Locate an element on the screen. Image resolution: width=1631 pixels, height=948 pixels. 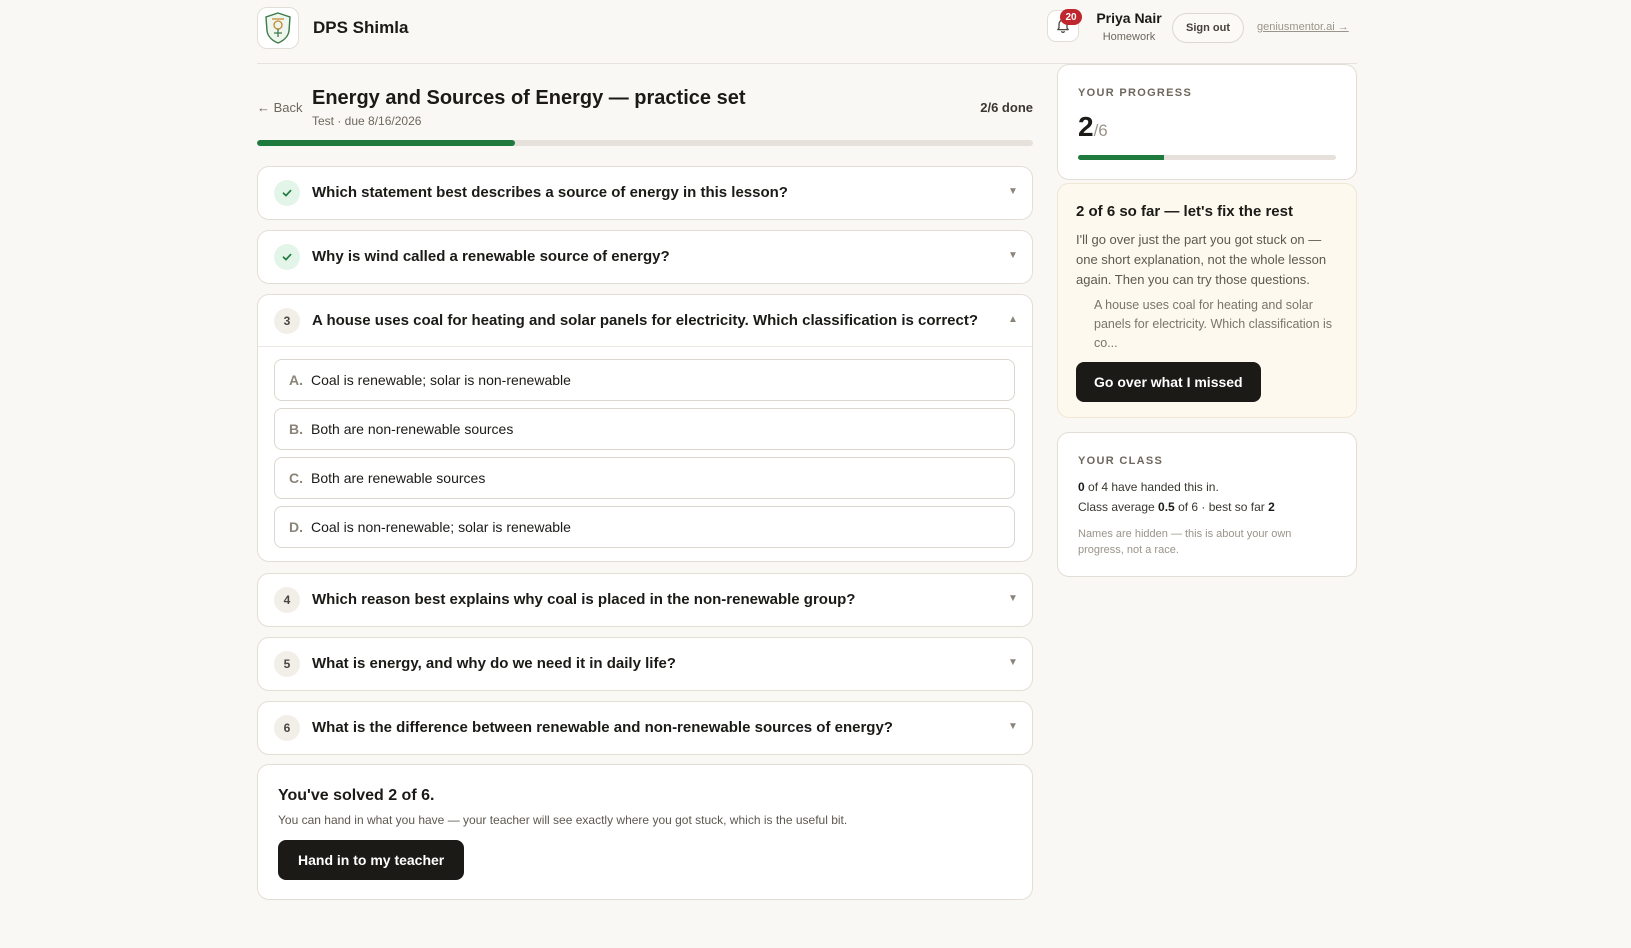
option-letter: C. is located at coordinates (296, 478).